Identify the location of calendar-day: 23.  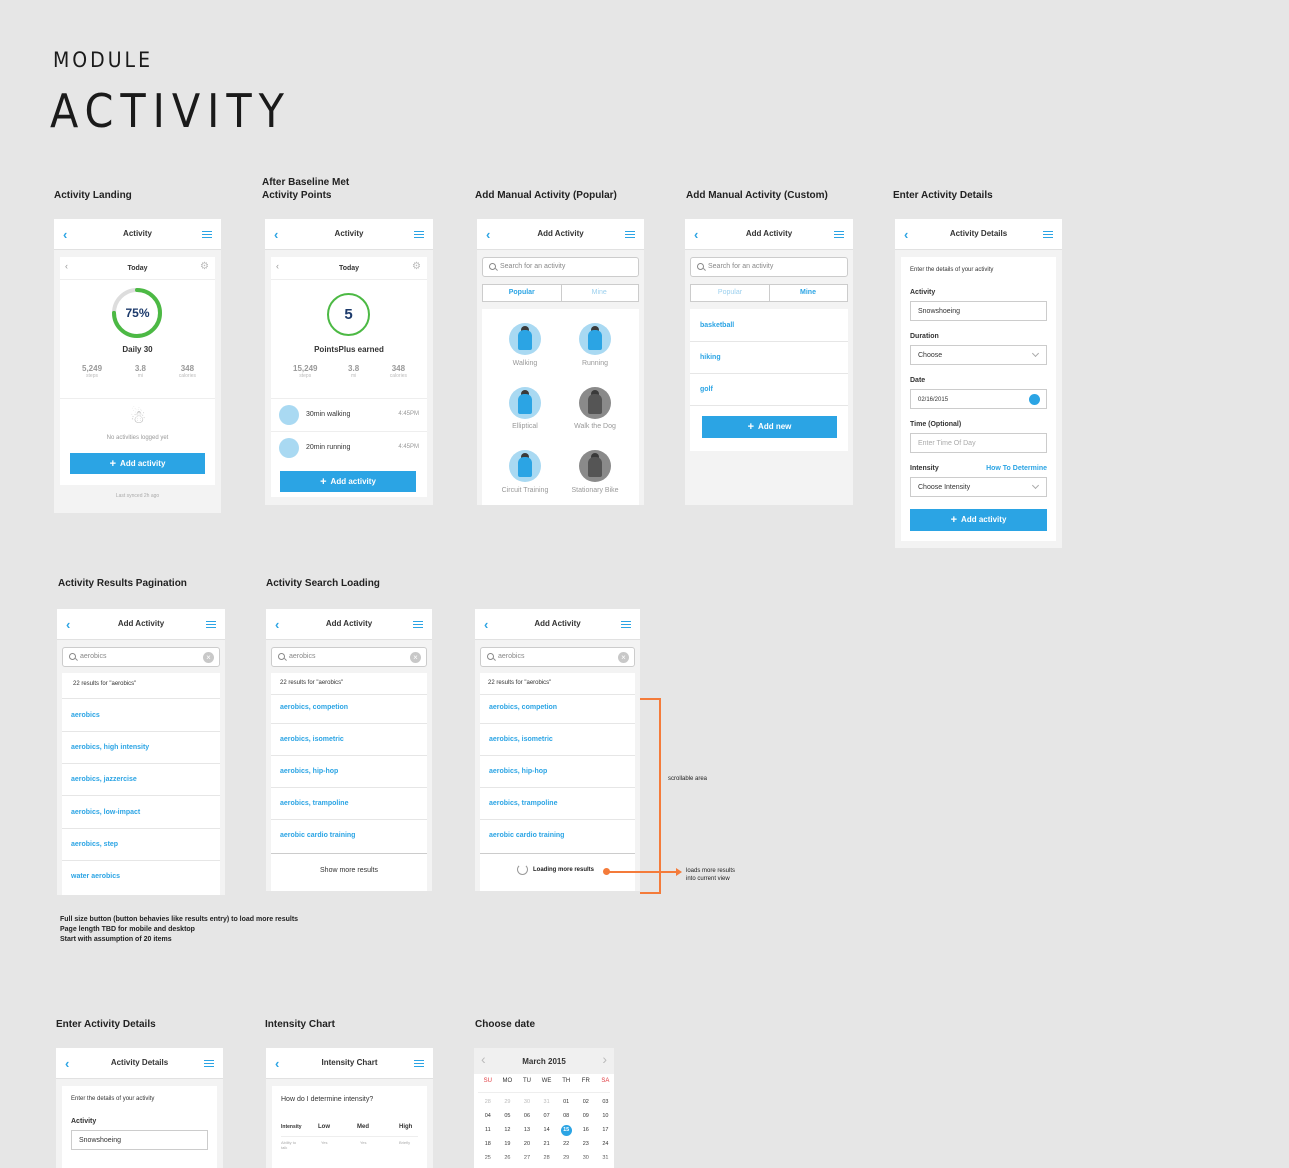
(586, 1144).